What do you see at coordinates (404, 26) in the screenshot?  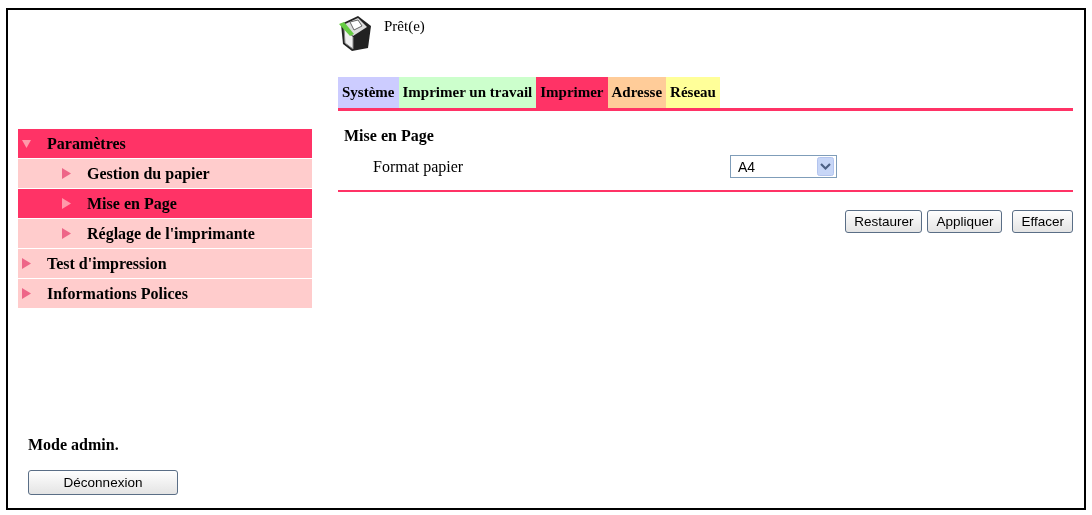 I see `status-text: Prêt(e)` at bounding box center [404, 26].